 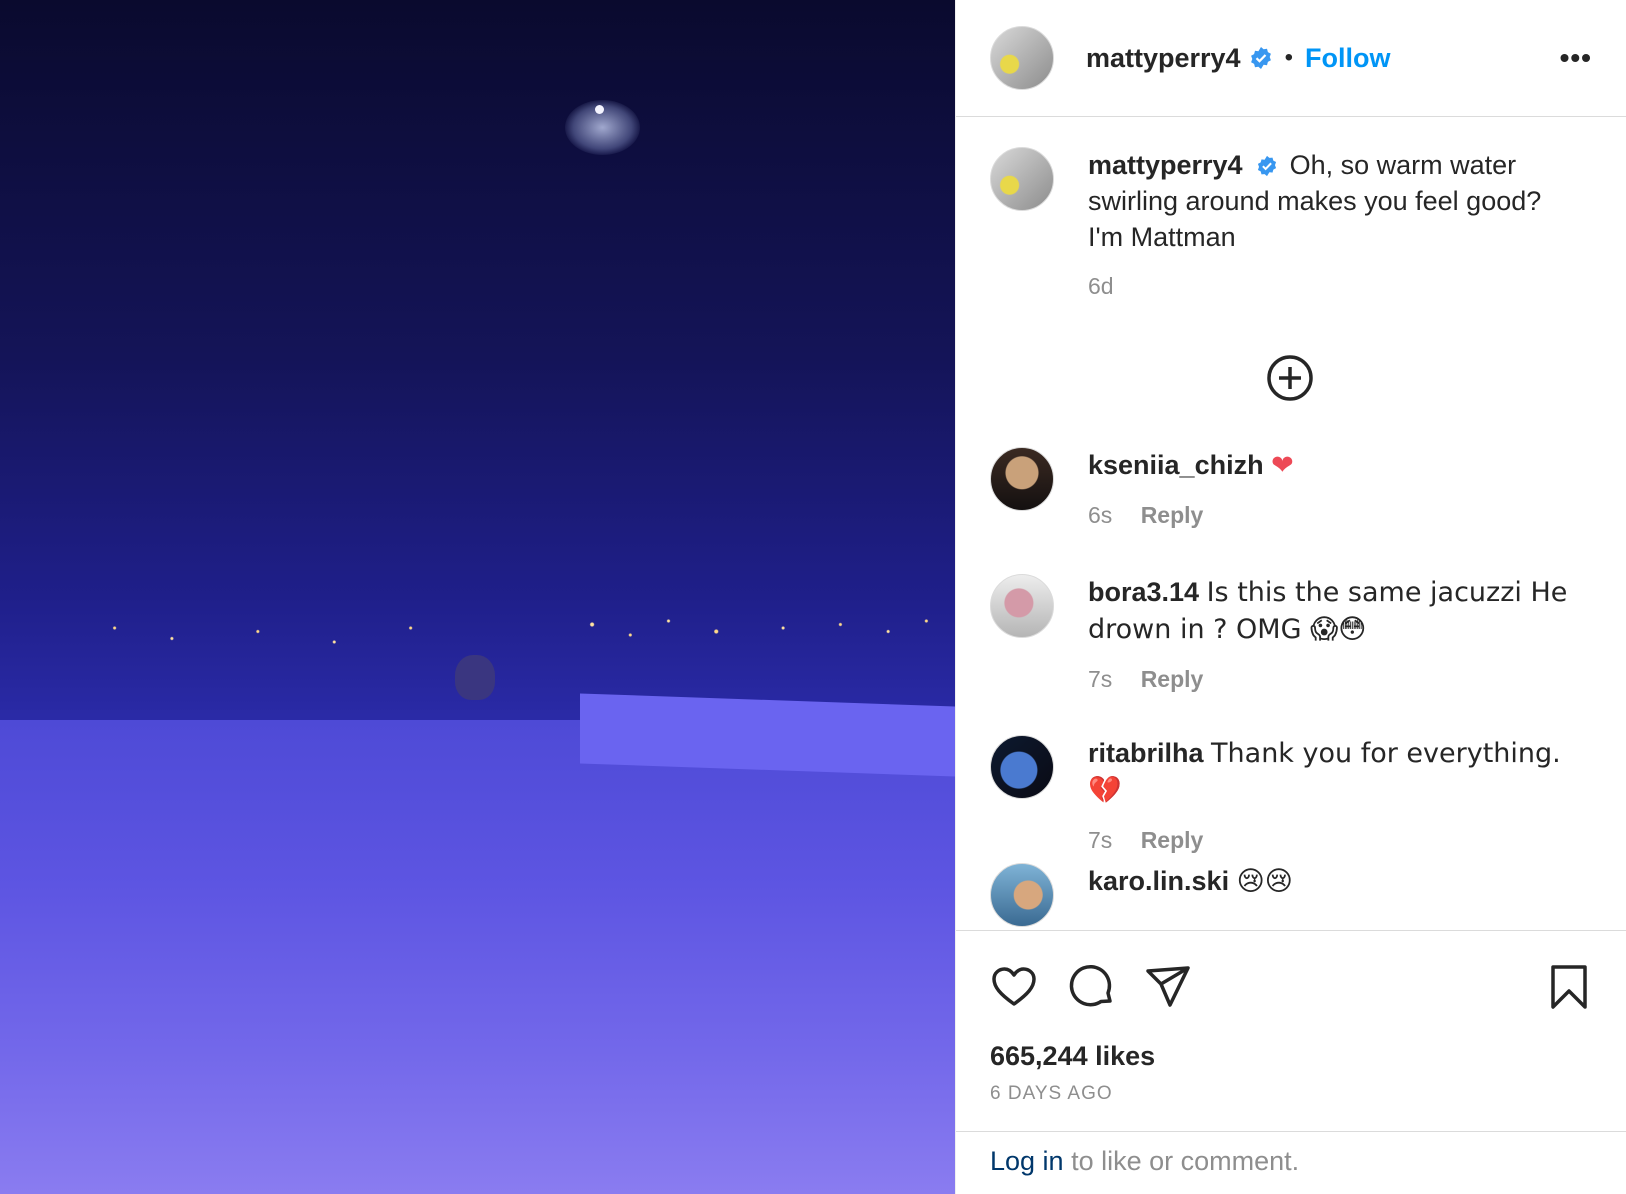 I want to click on comment-text: ❤, so click(x=1282, y=465).